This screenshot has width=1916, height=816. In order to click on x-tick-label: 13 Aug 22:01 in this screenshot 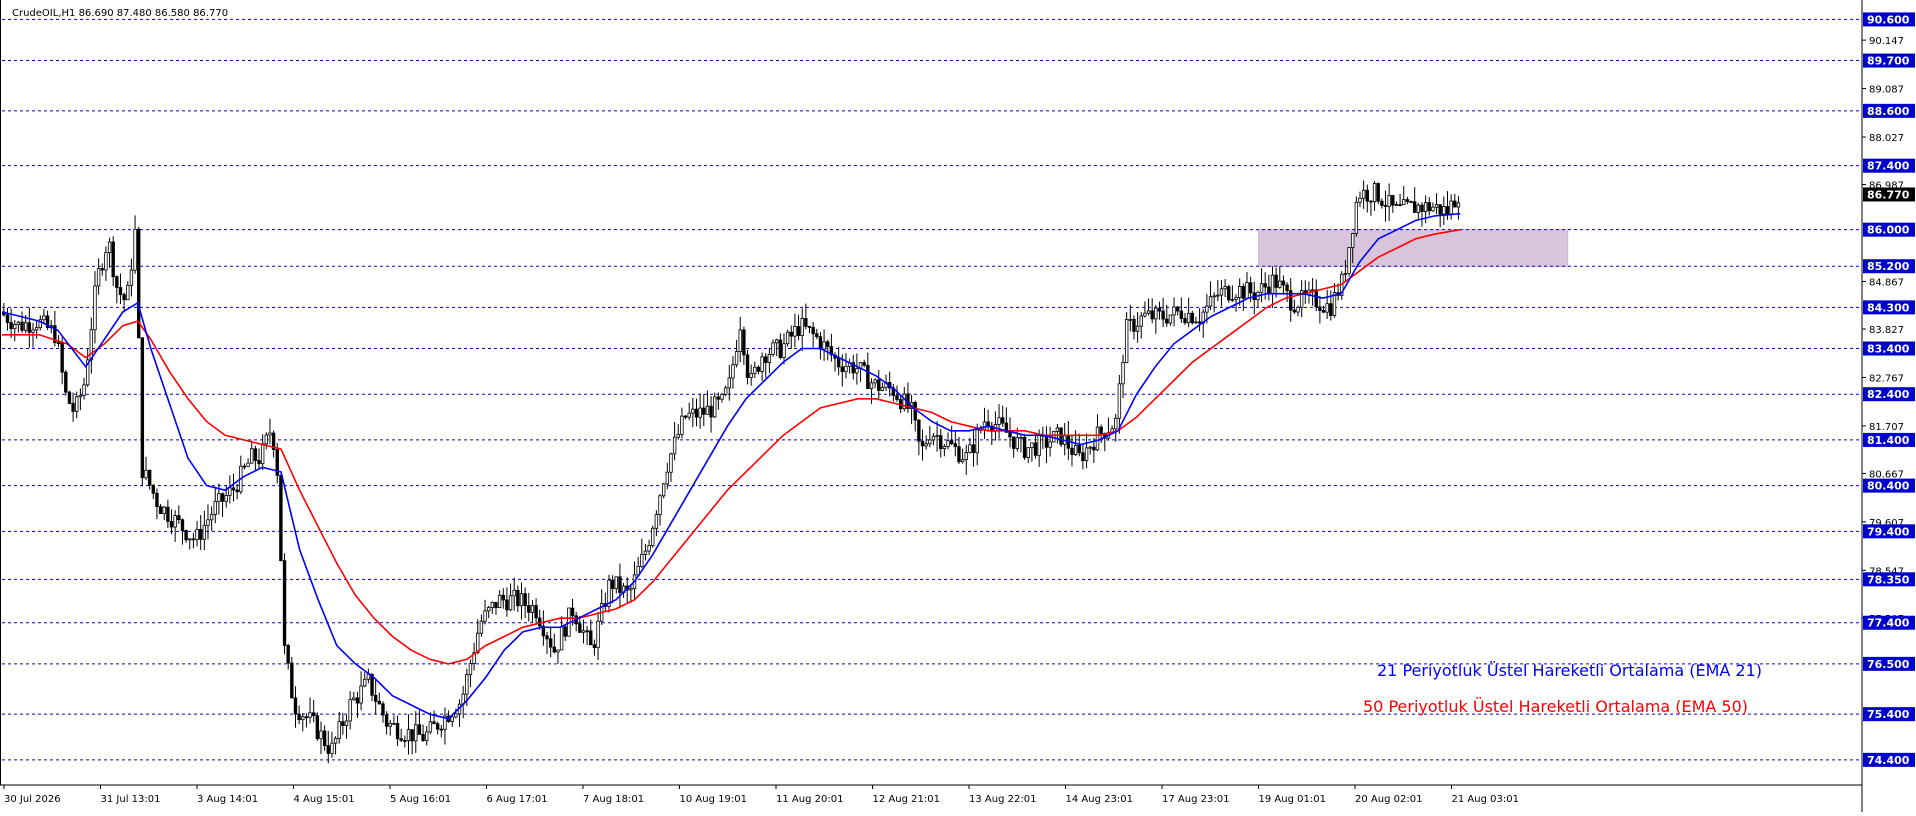, I will do `click(1002, 799)`.